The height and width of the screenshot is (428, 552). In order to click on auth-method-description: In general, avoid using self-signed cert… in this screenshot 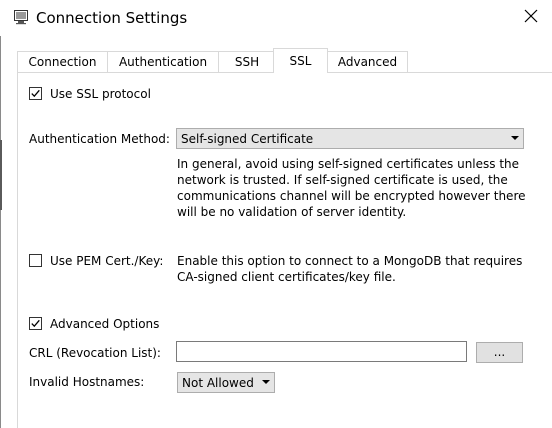, I will do `click(351, 188)`.